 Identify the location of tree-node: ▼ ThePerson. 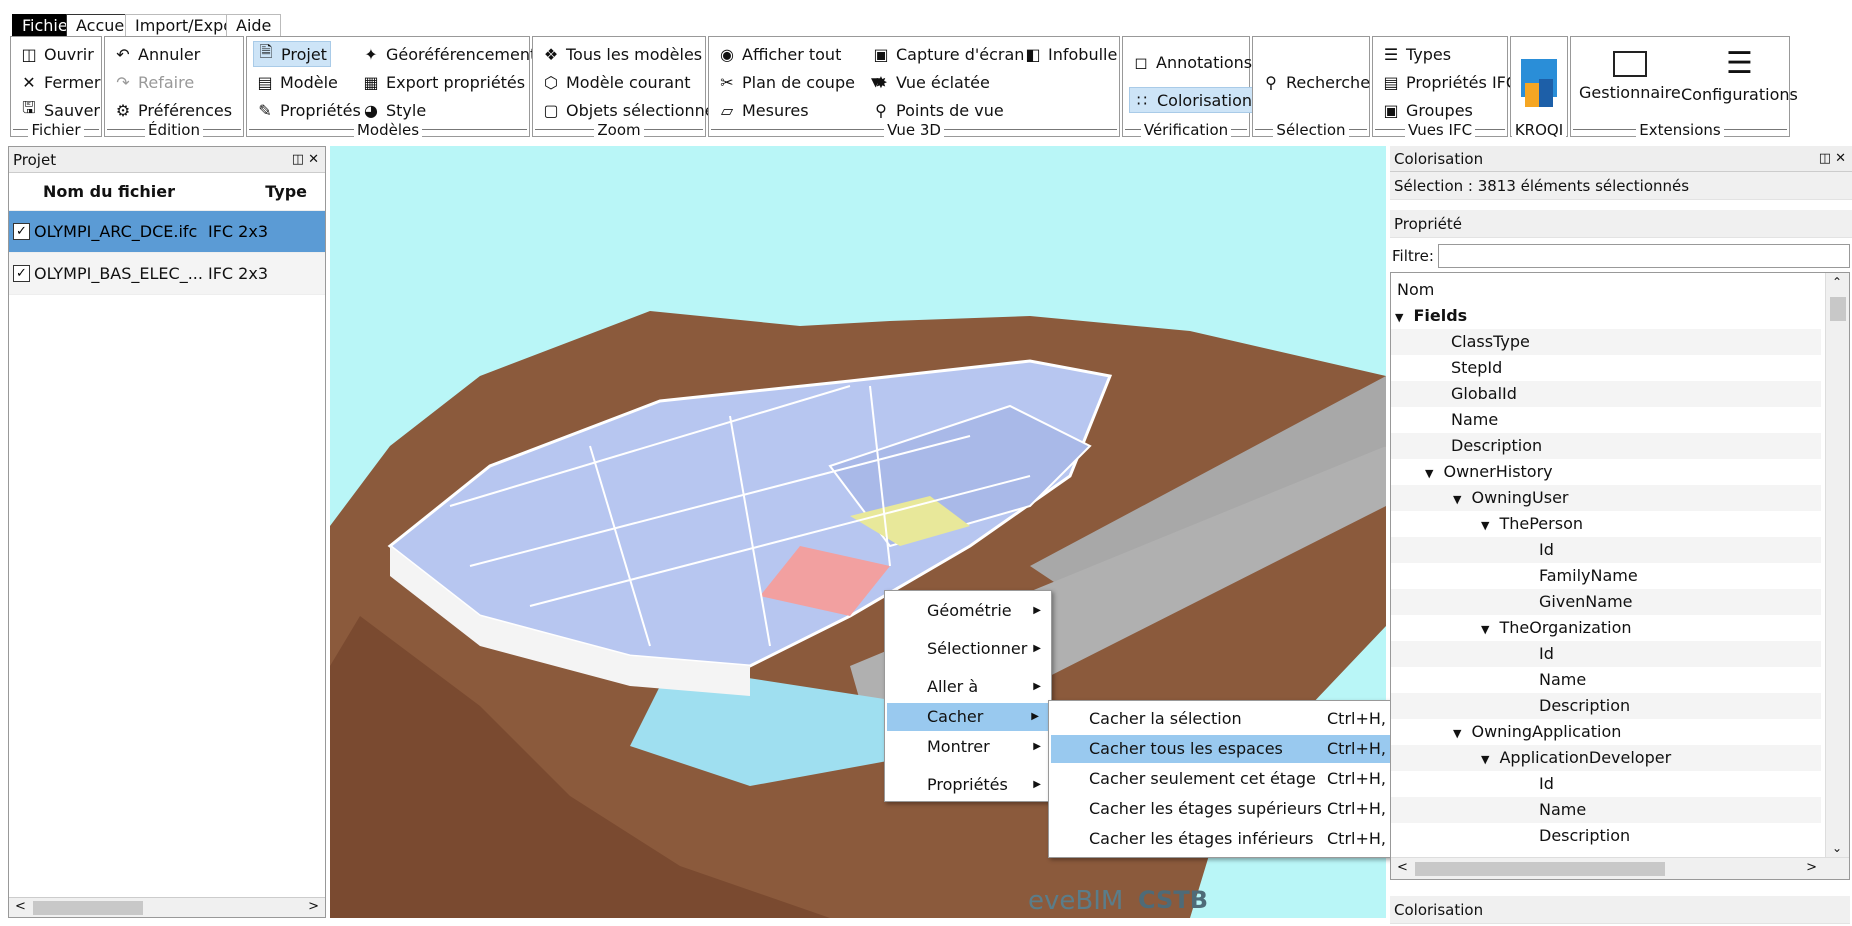
(1532, 524).